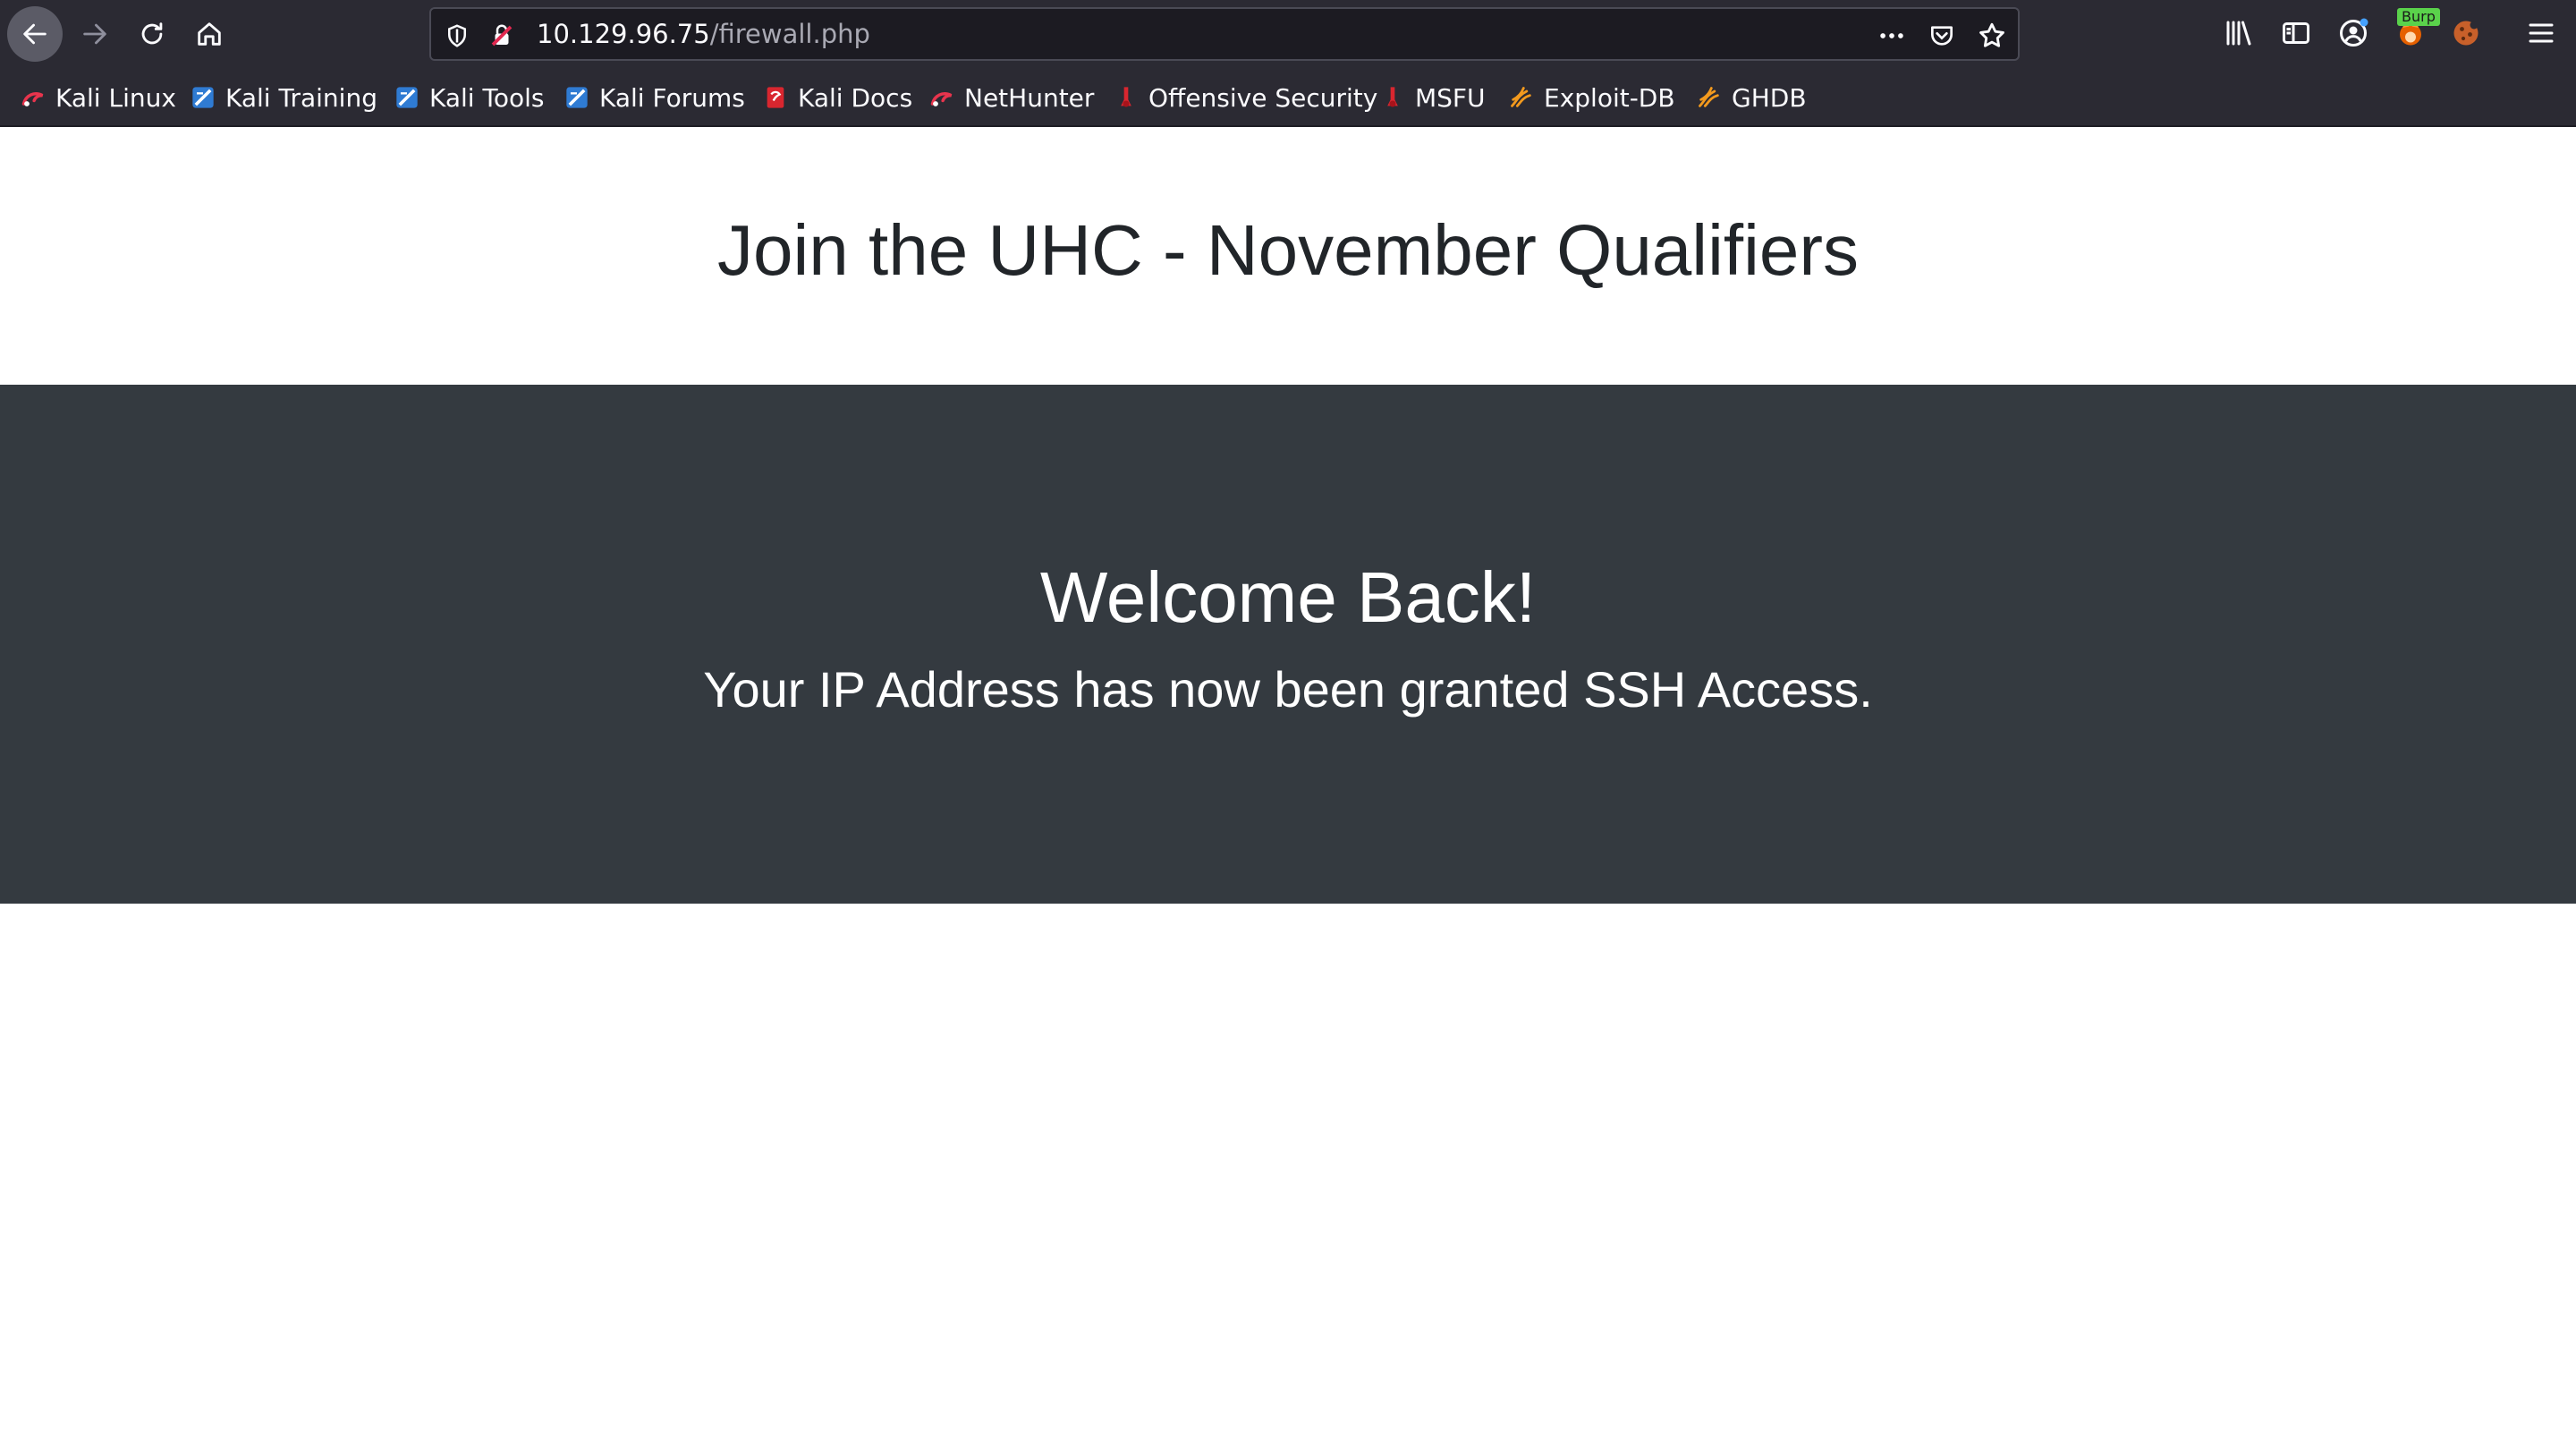 The width and height of the screenshot is (2576, 1444). I want to click on library-icon, so click(2238, 33).